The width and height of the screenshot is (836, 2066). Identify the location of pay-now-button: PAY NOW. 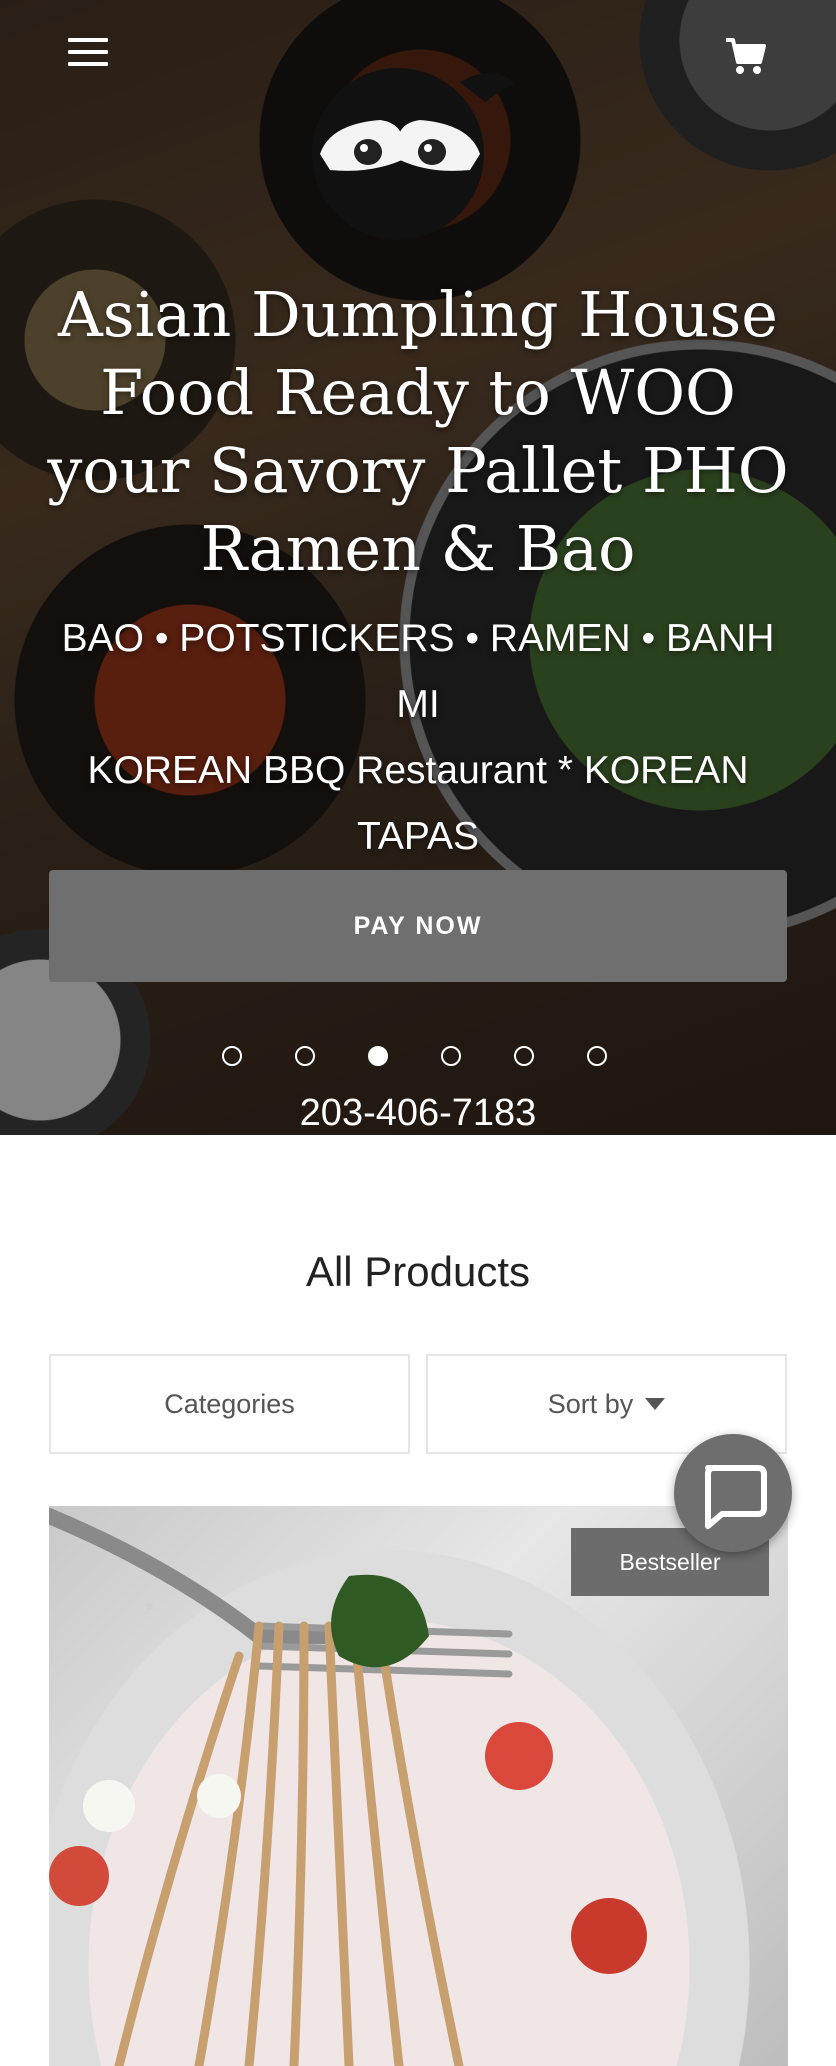
(418, 926).